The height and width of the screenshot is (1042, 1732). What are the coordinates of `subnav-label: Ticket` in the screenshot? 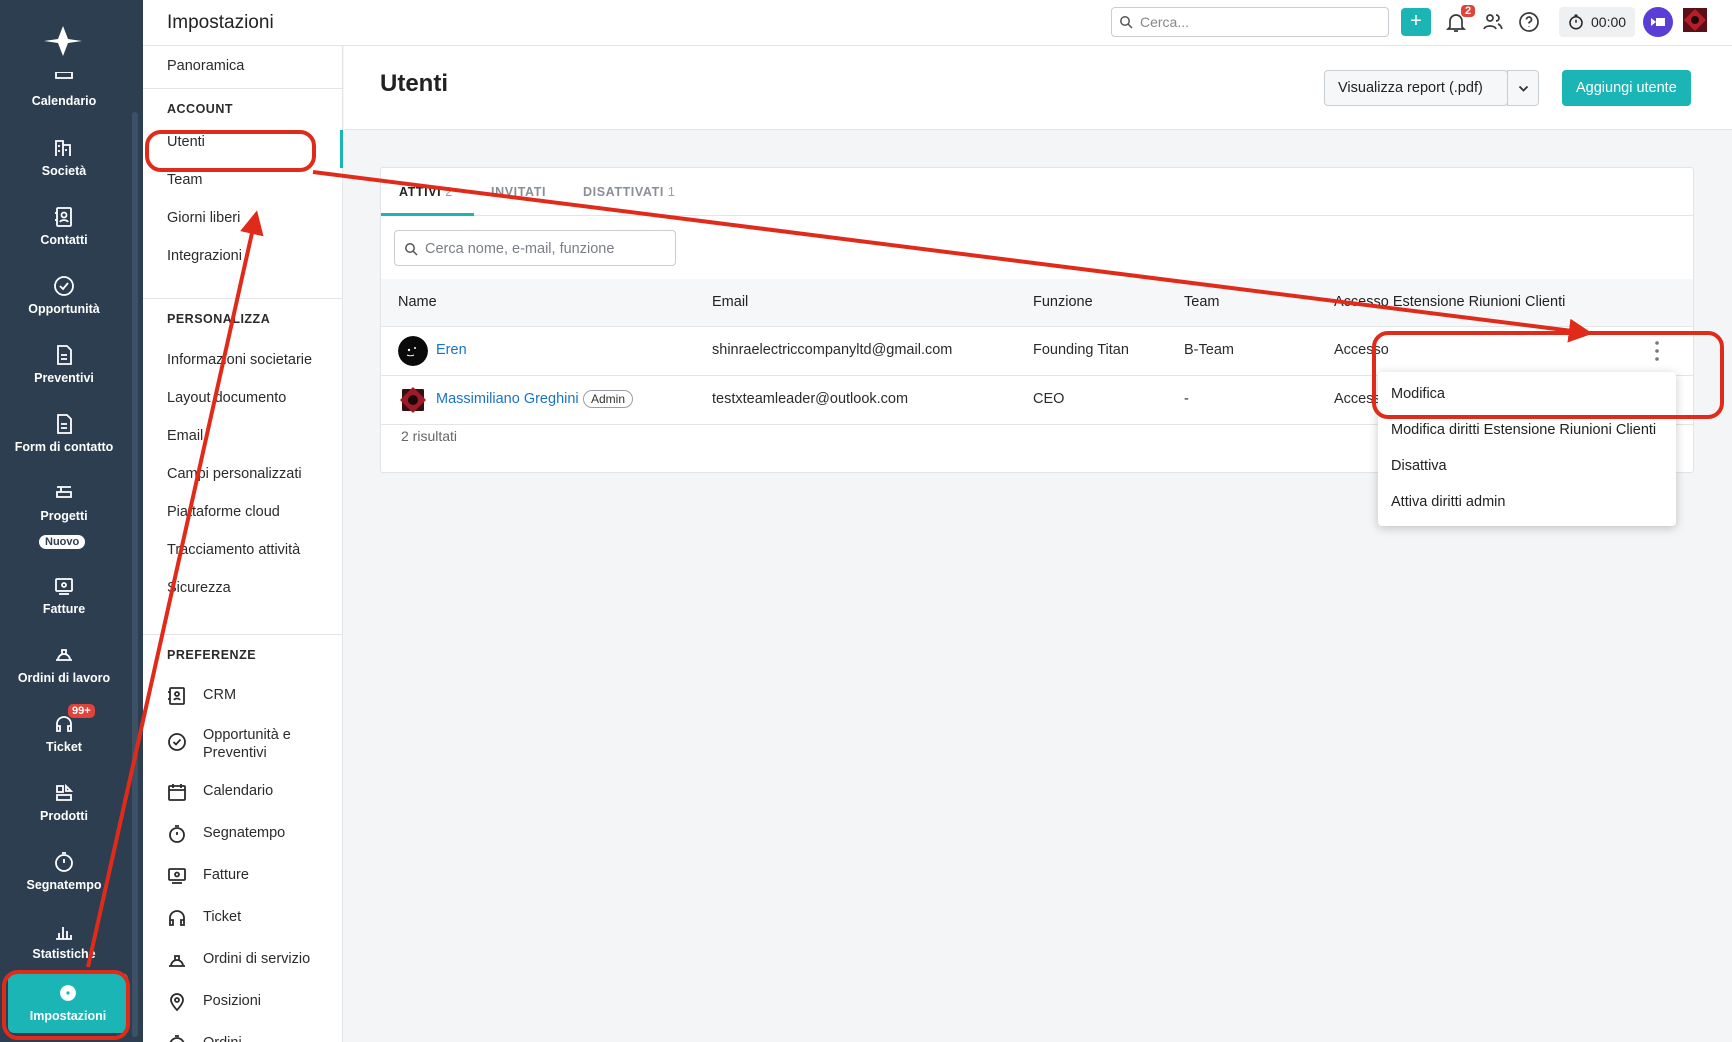 It's located at (222, 917).